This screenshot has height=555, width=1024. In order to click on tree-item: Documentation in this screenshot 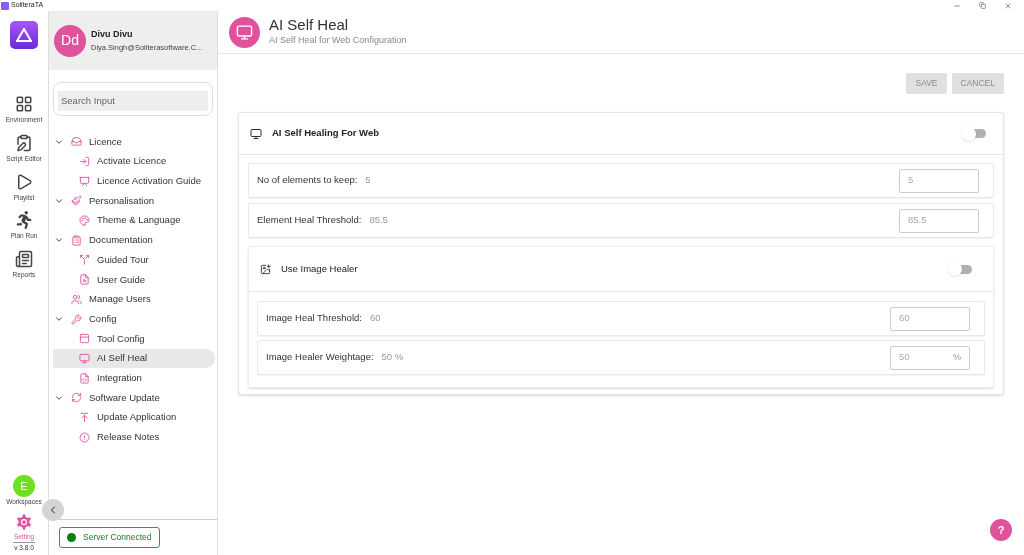, I will do `click(132, 240)`.